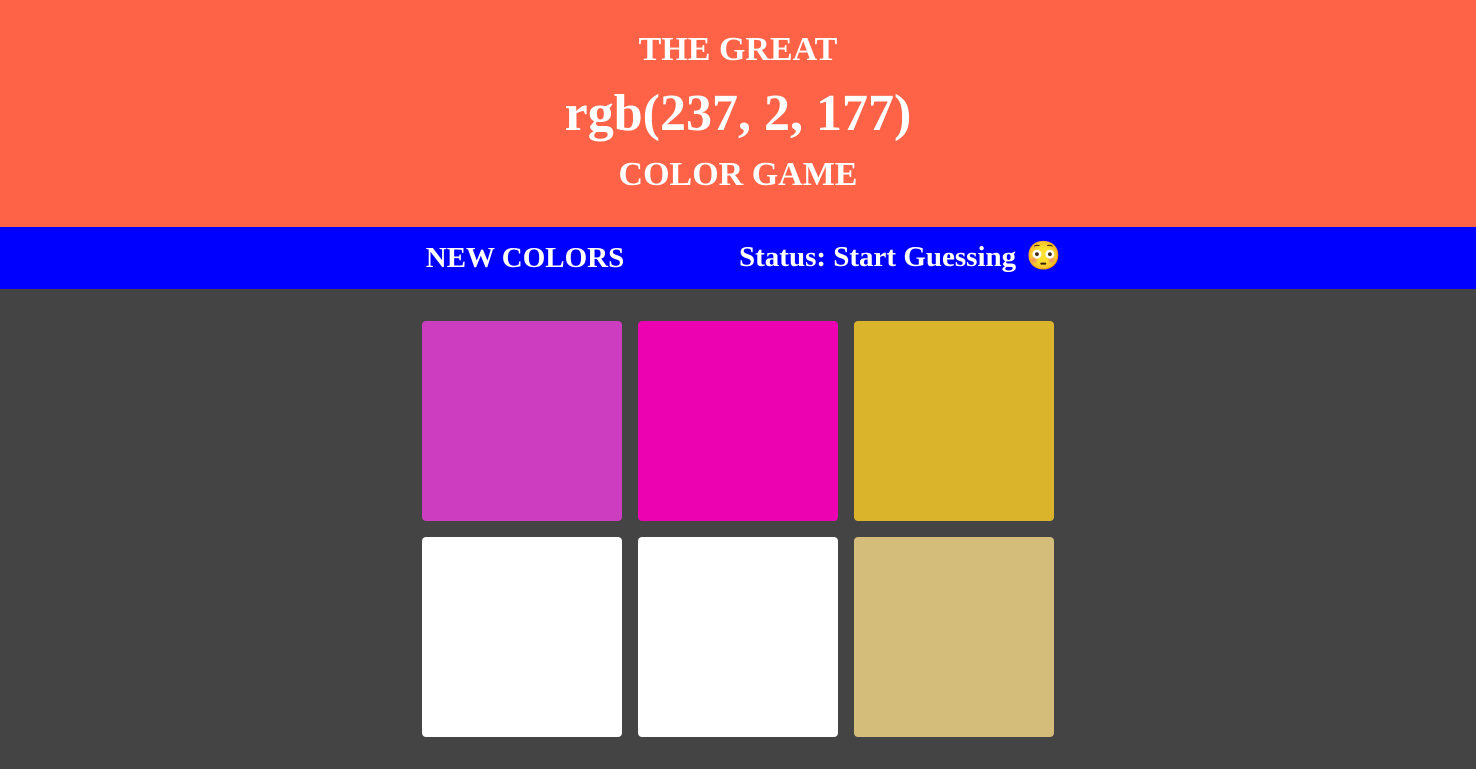  I want to click on status-message: Status: Start Guessing 😳, so click(900, 258).